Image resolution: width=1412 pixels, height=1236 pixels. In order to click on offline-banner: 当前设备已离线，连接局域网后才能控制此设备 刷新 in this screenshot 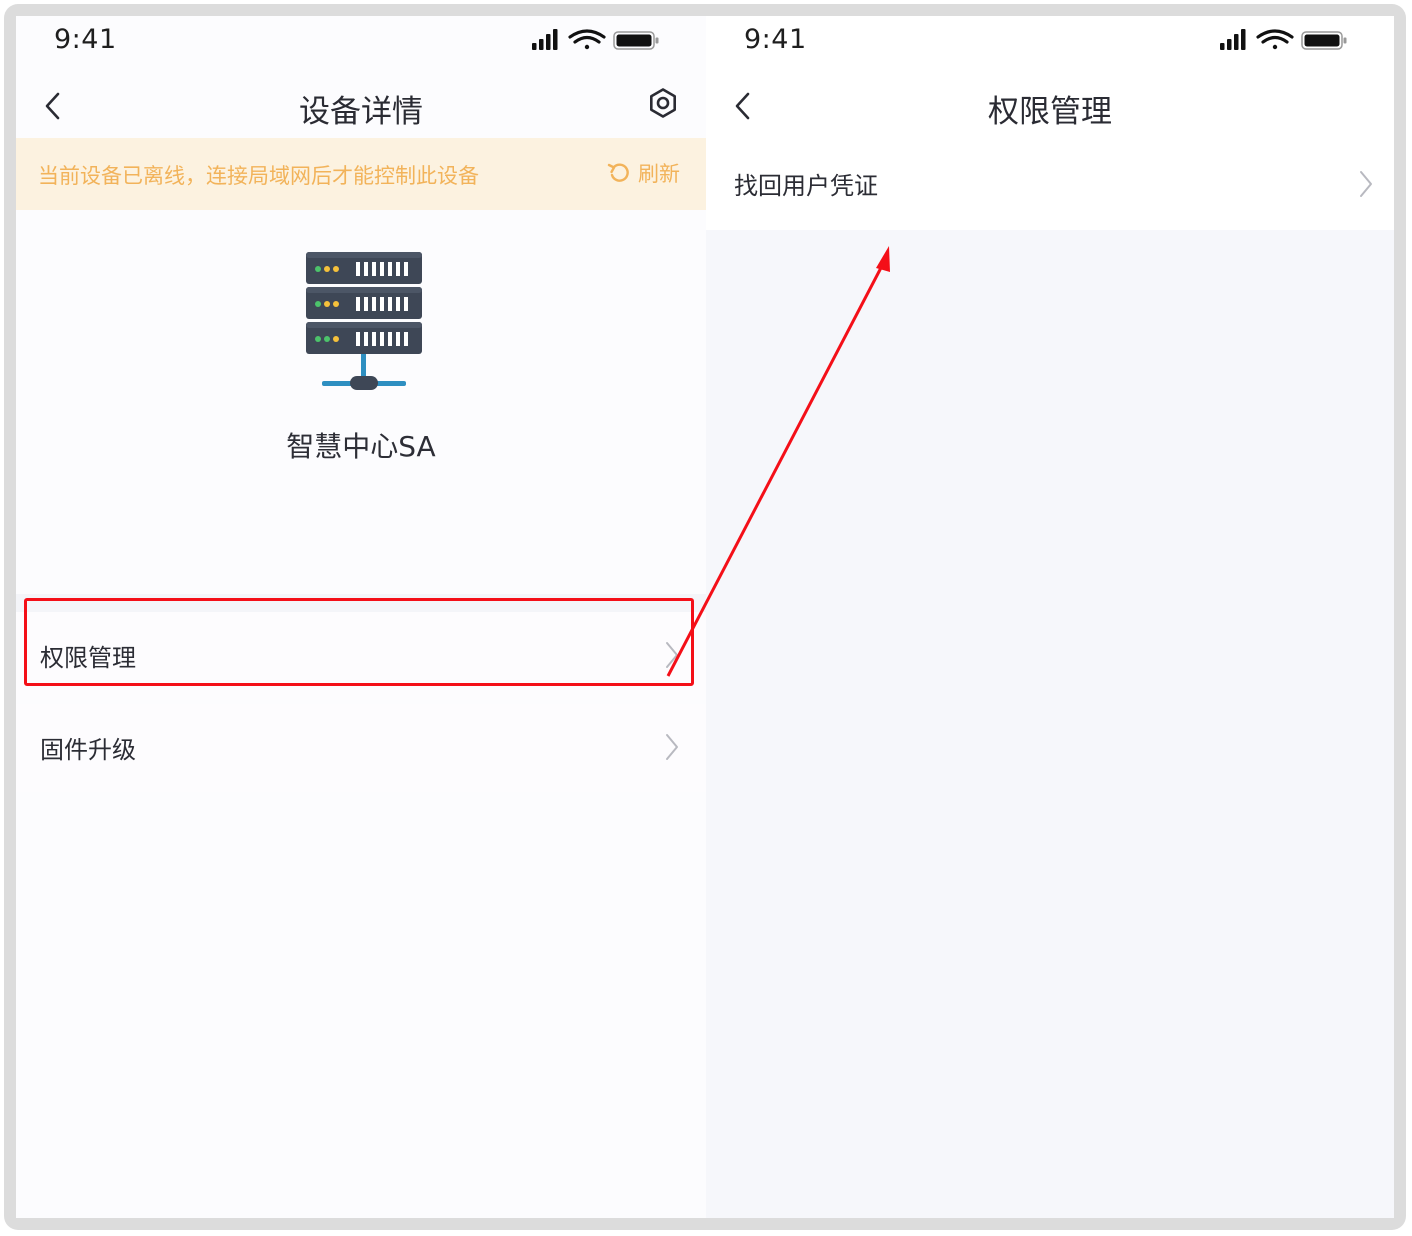, I will do `click(361, 174)`.